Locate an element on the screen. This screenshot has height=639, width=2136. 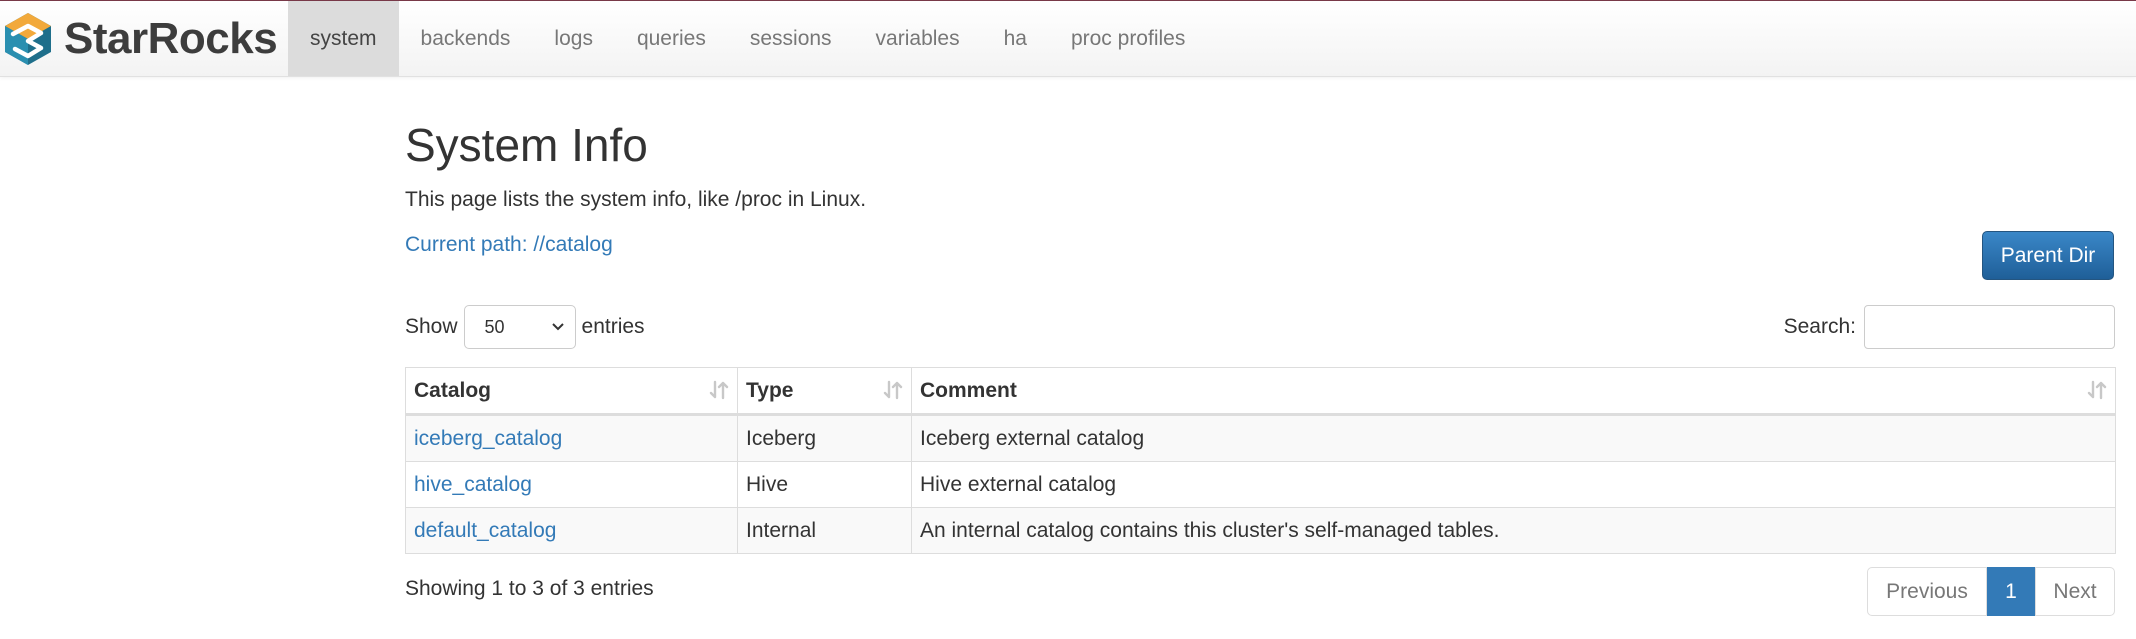
column-header-comment: Comment is located at coordinates (1513, 391).